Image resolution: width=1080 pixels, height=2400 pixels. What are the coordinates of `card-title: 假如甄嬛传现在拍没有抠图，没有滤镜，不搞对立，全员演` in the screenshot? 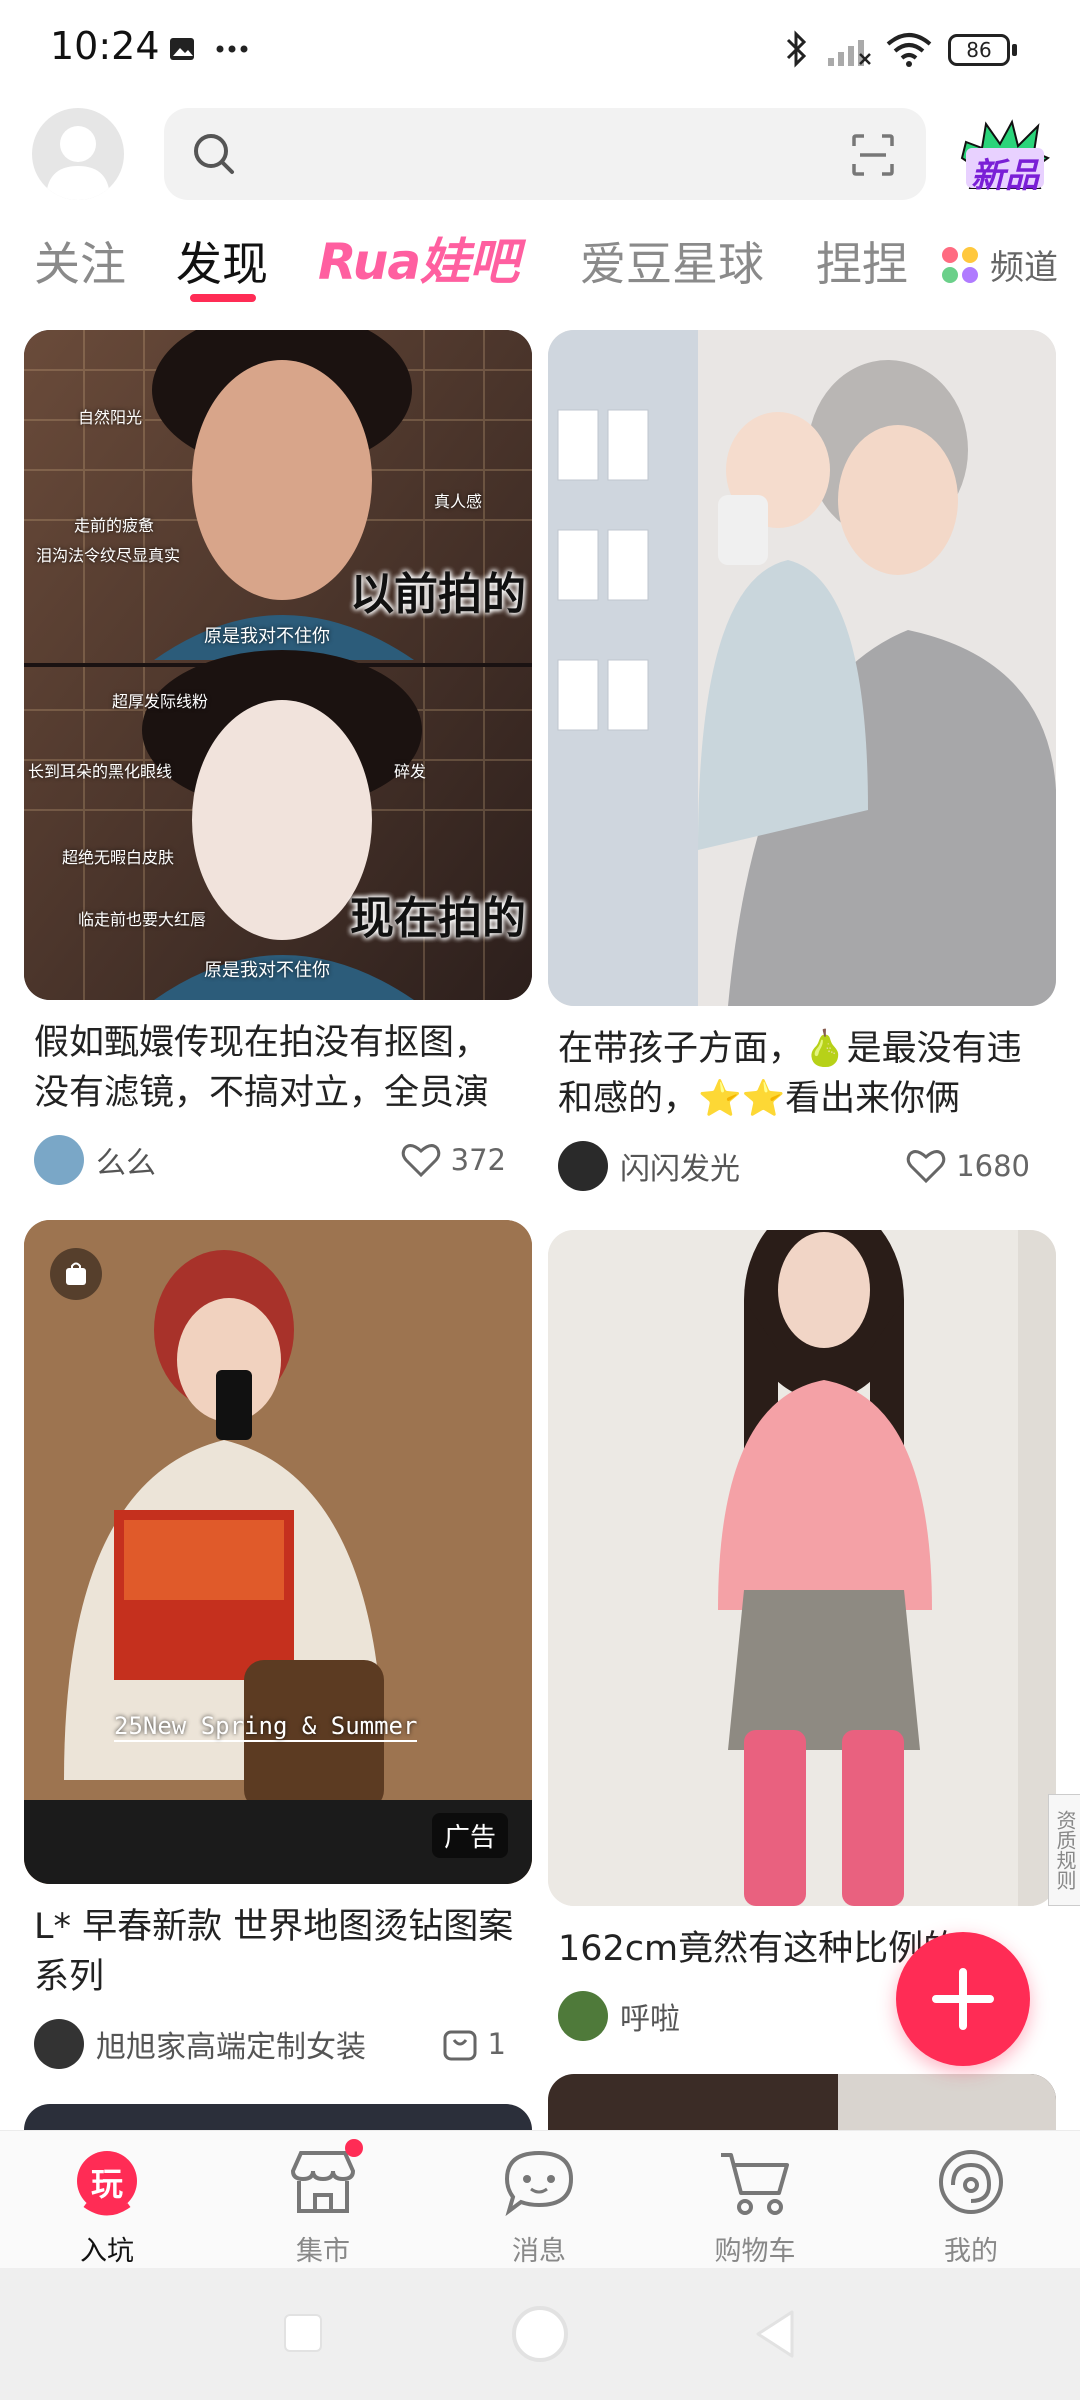 It's located at (278, 1068).